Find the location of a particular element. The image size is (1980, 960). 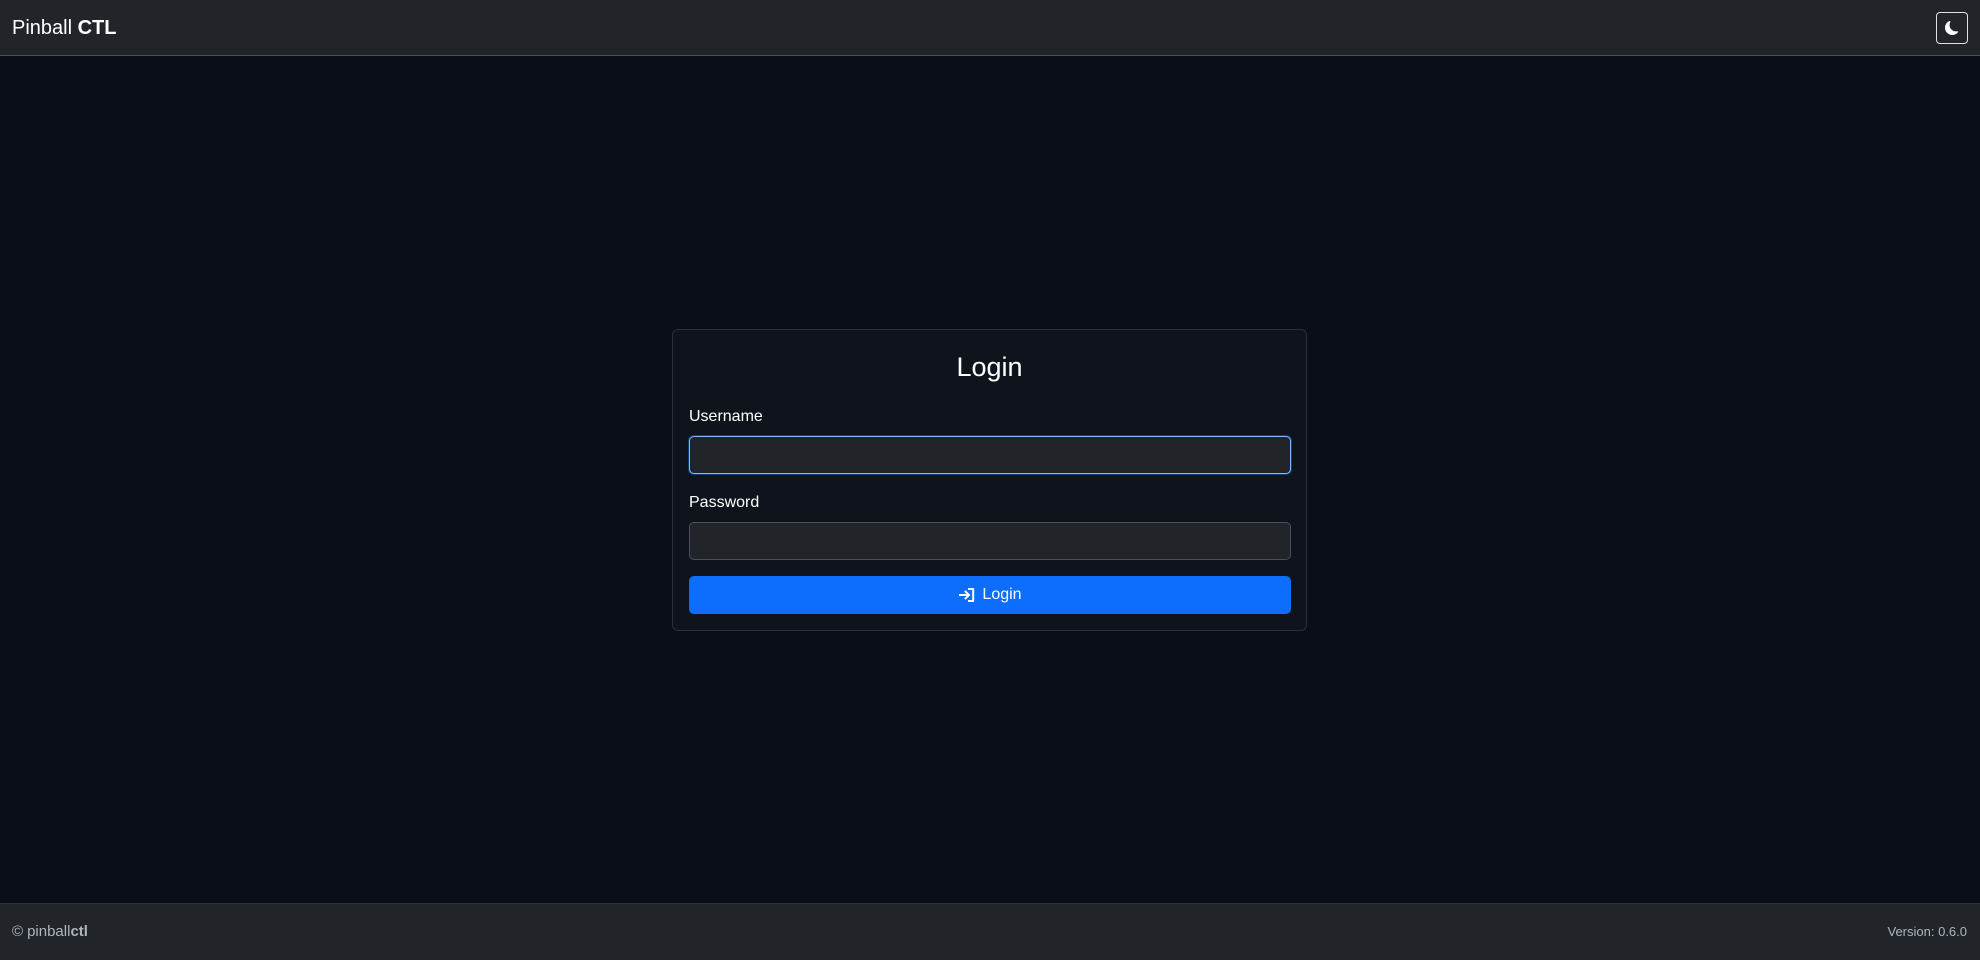

theme-toggle-button is located at coordinates (1952, 28).